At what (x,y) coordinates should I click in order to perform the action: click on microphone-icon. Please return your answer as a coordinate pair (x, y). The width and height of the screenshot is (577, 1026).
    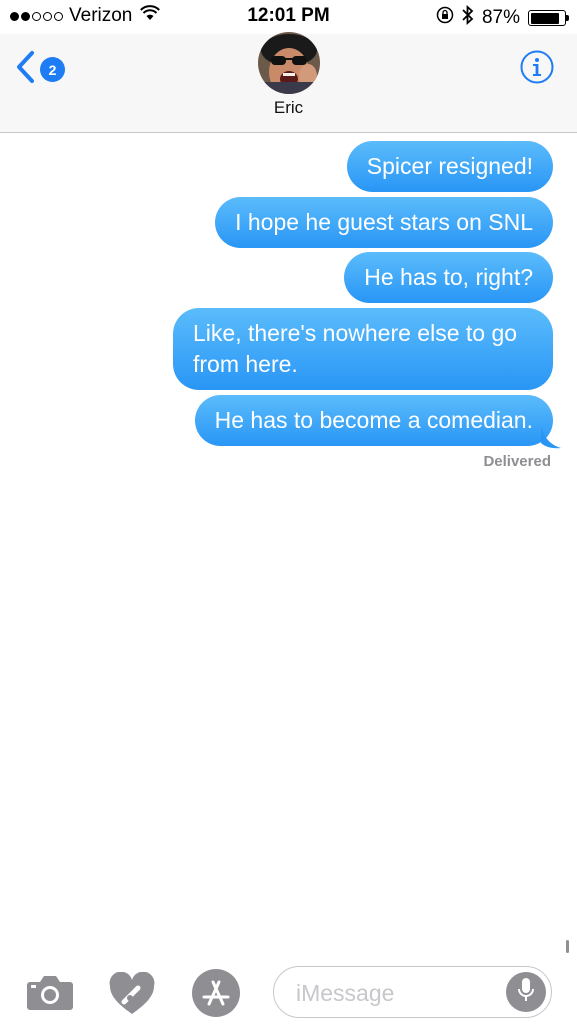
    Looking at the image, I should click on (526, 992).